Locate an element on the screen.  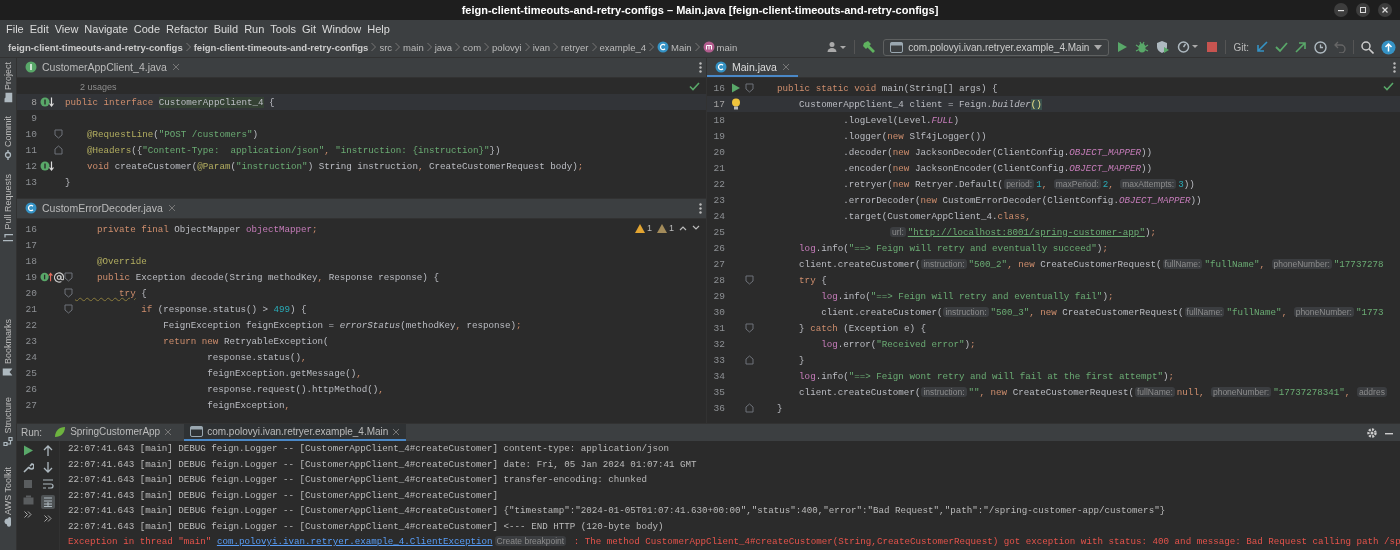
scroll-to-end-icon is located at coordinates (48, 502).